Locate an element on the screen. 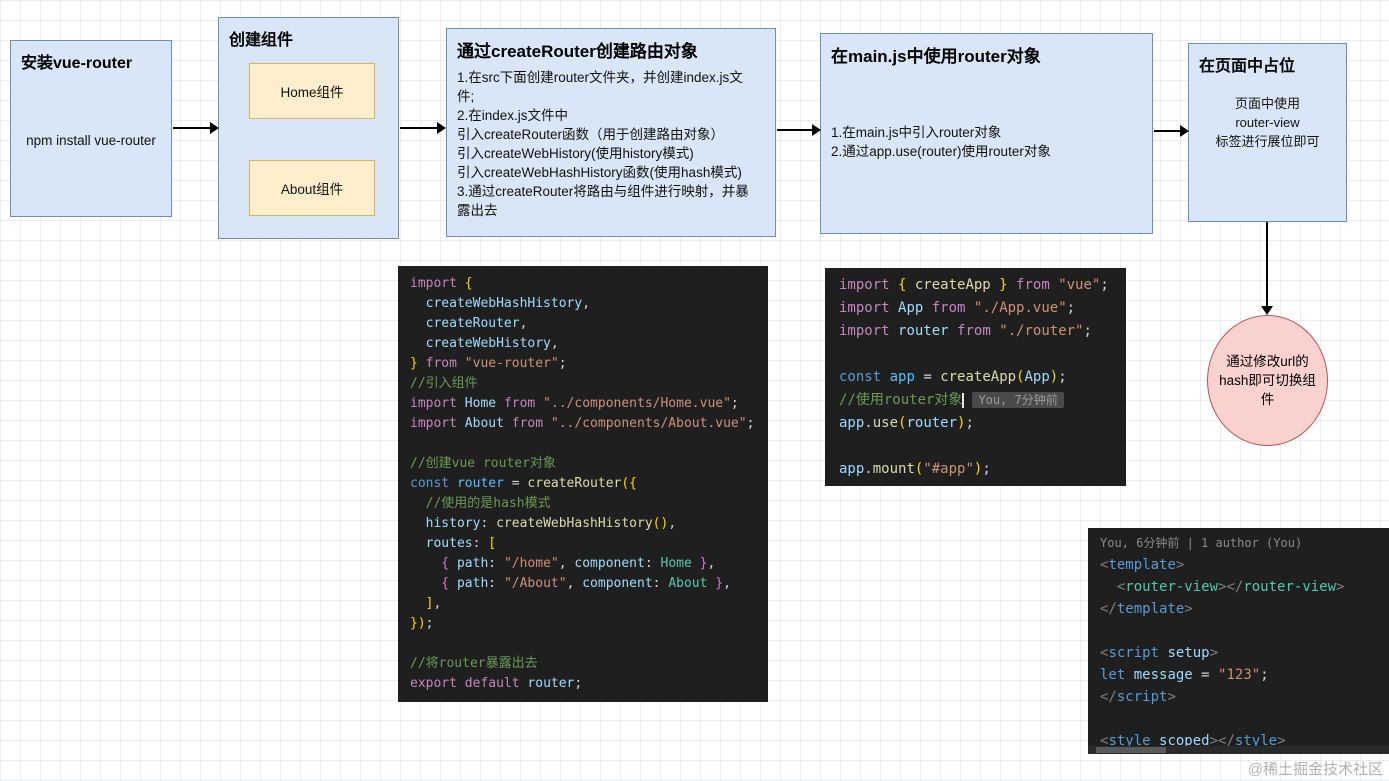 The width and height of the screenshot is (1389, 781). code-line: import { createApp } from "vue"; is located at coordinates (974, 285).